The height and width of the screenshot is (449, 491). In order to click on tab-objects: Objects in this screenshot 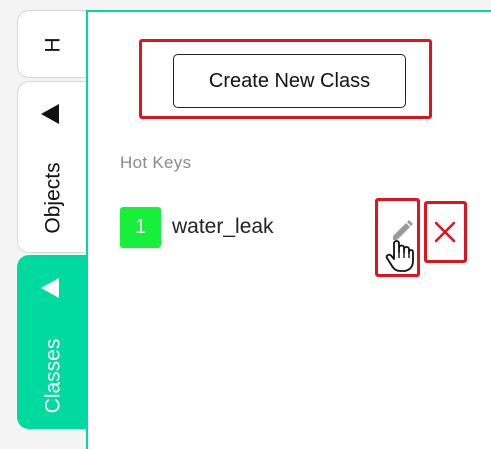, I will do `click(52, 167)`.